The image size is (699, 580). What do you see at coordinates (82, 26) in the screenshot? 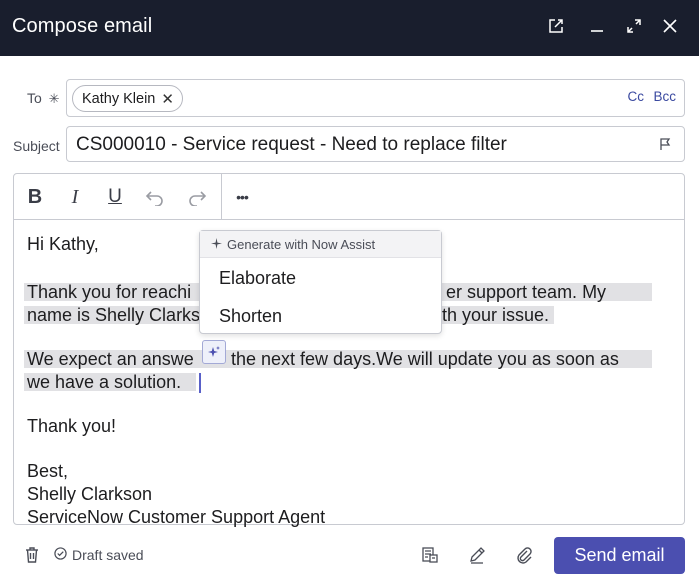
I see `window-title: Compose email` at bounding box center [82, 26].